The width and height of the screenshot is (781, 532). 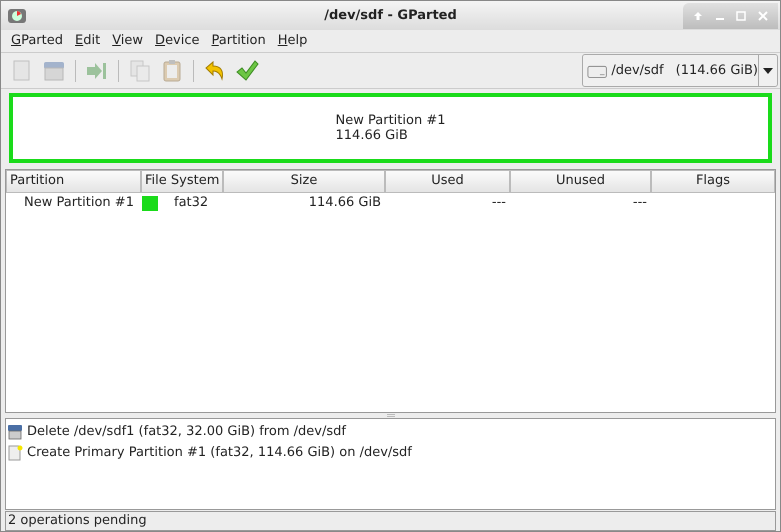 I want to click on maximize-icon, so click(x=741, y=15).